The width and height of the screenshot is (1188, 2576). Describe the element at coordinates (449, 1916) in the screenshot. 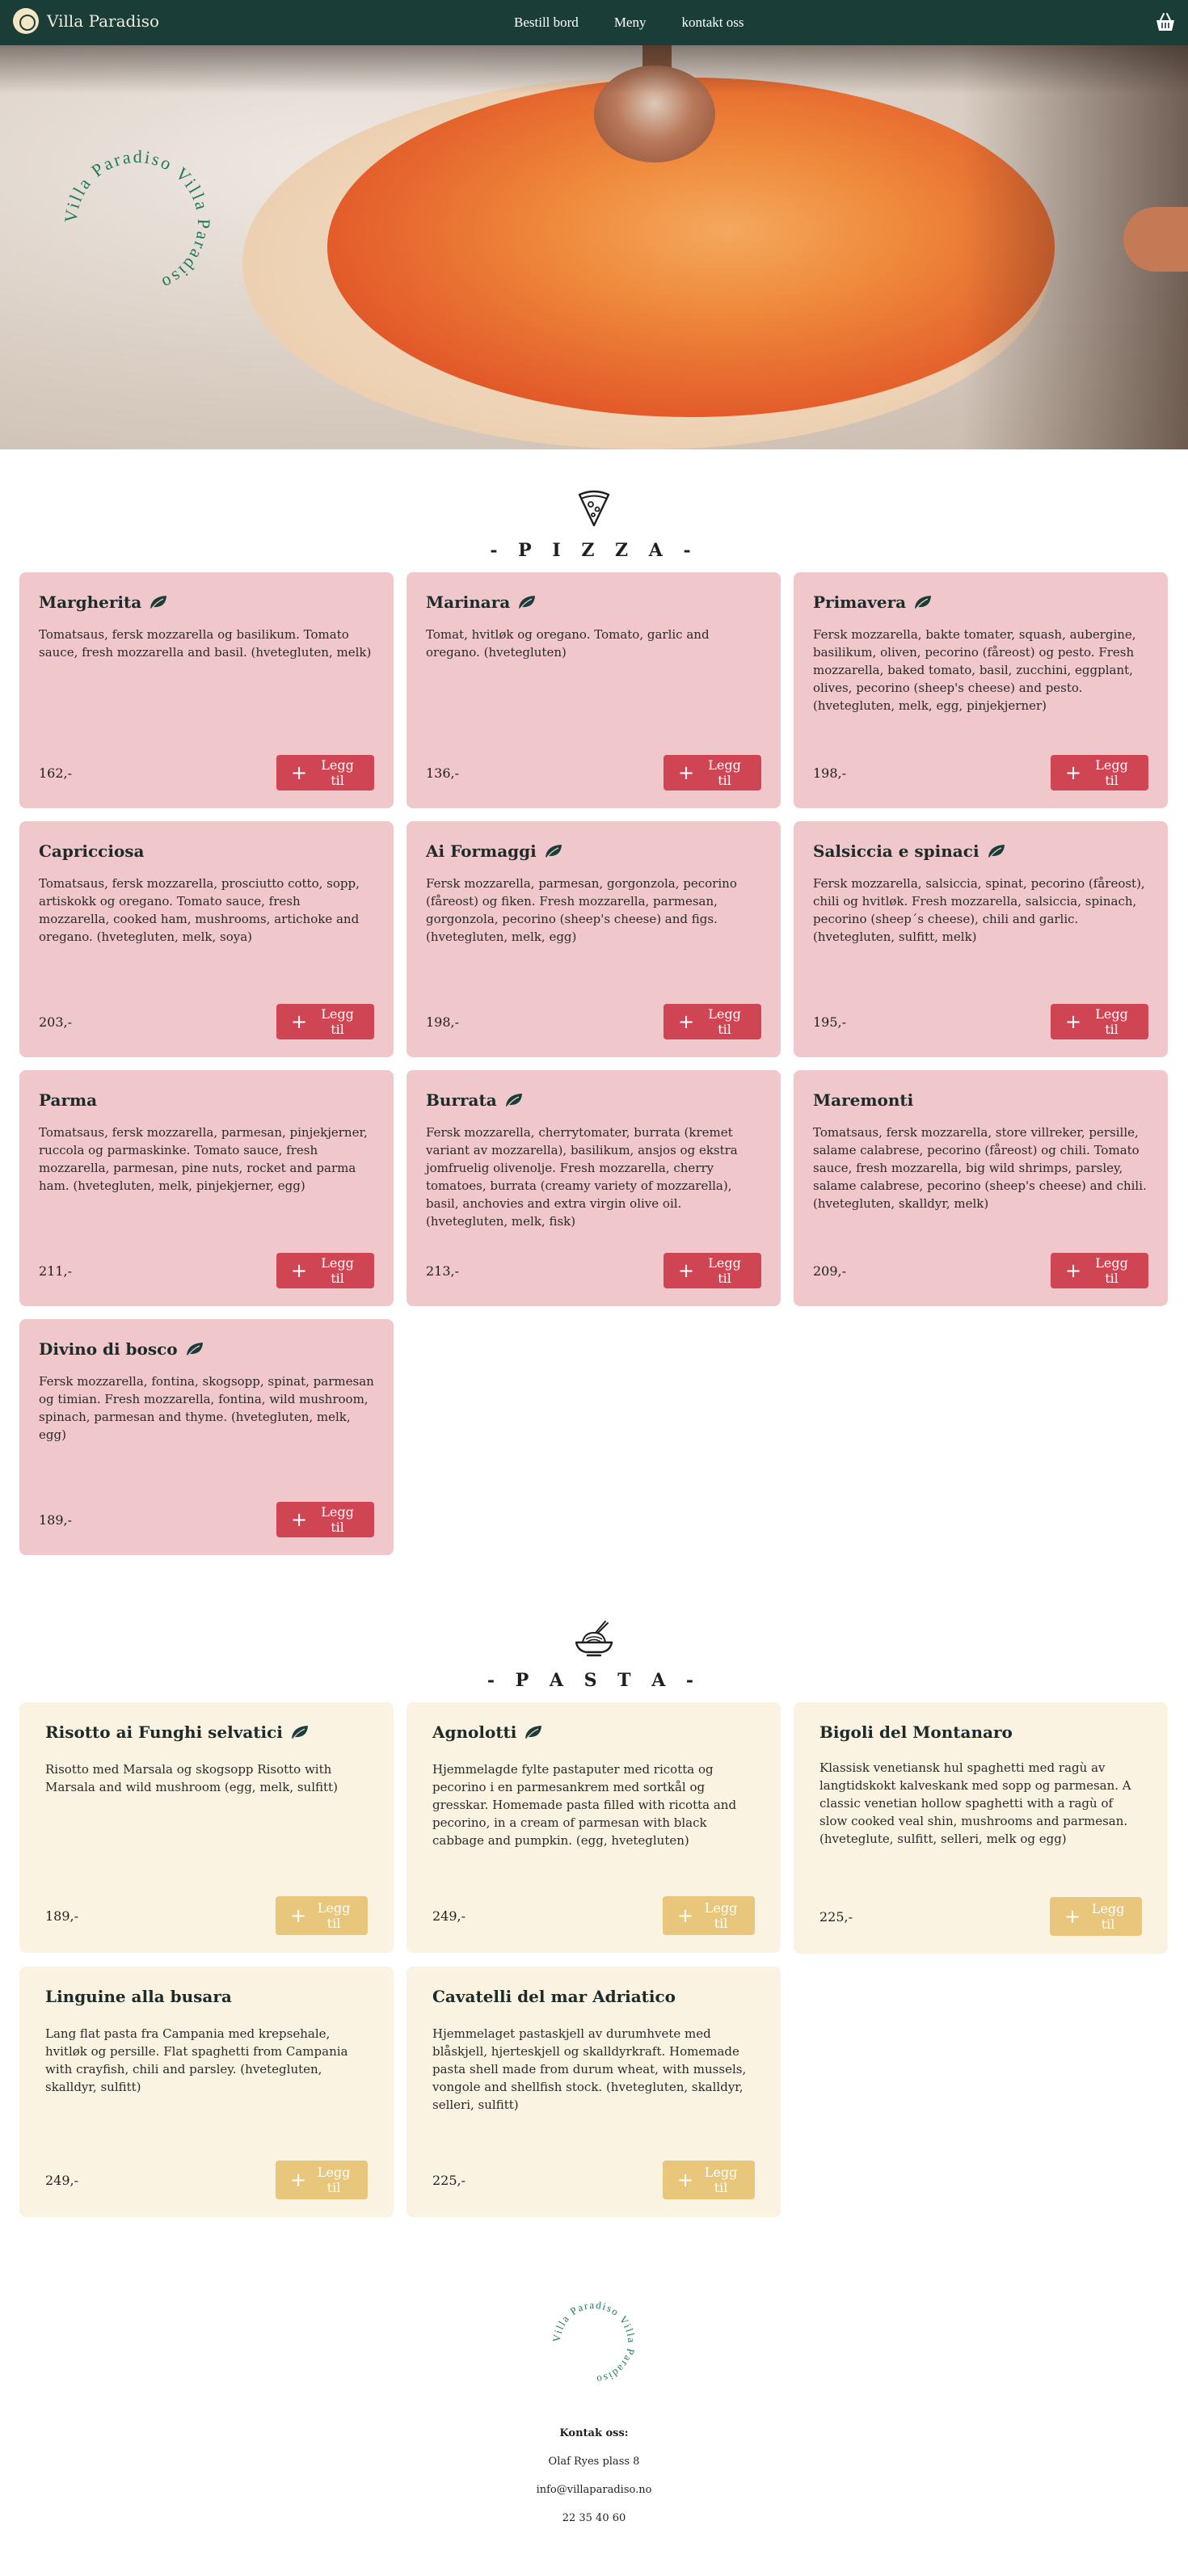

I see `pasta-price: 249,-` at that location.